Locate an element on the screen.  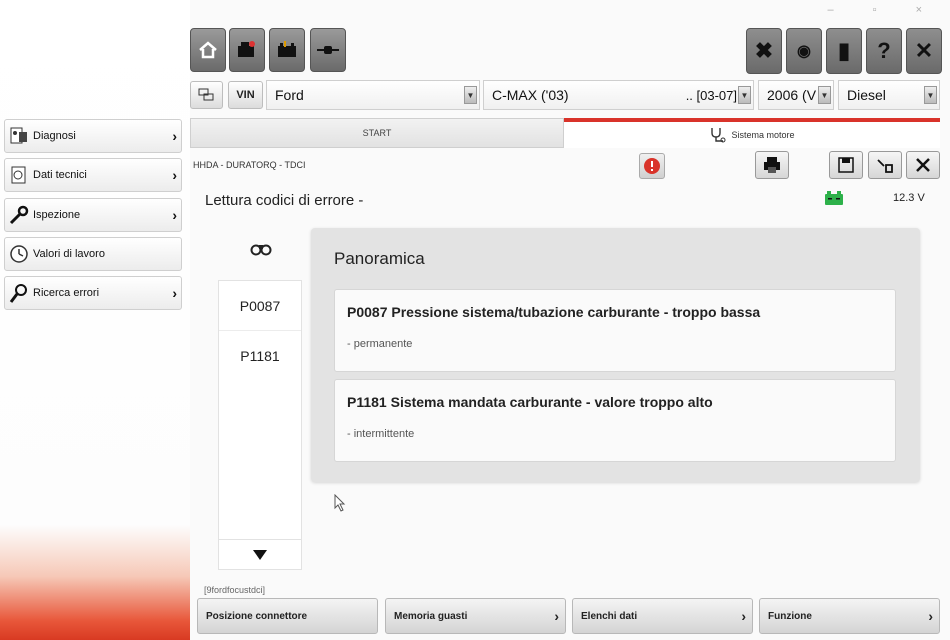
scroll-down-button is located at coordinates (260, 554).